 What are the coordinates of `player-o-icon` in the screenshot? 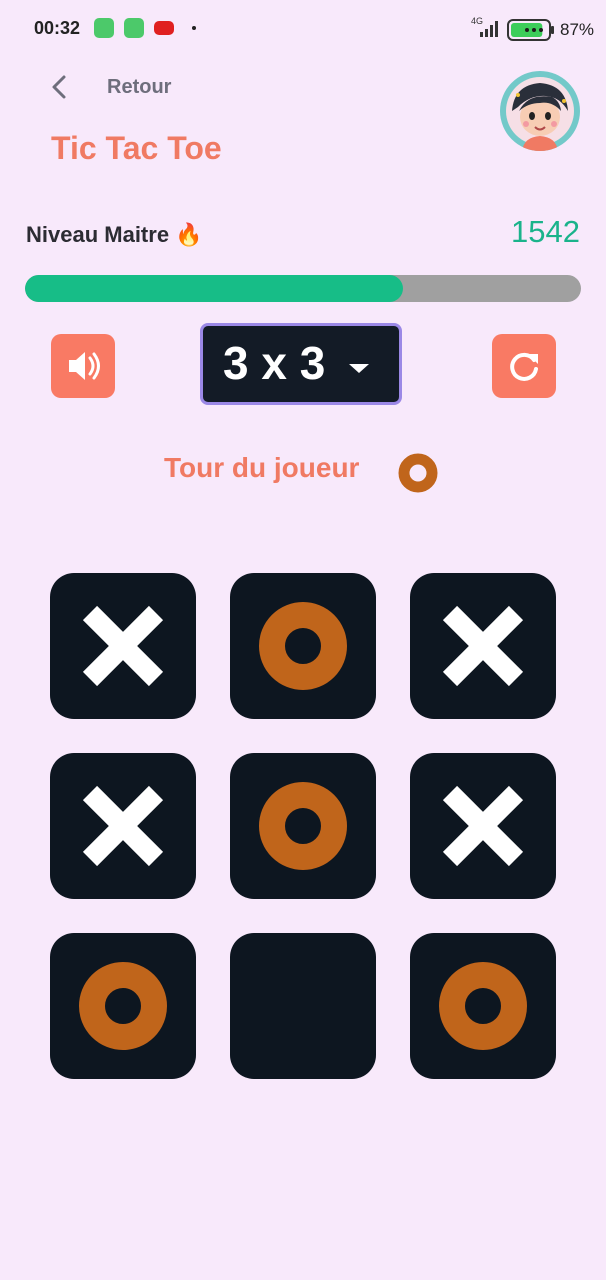 It's located at (418, 473).